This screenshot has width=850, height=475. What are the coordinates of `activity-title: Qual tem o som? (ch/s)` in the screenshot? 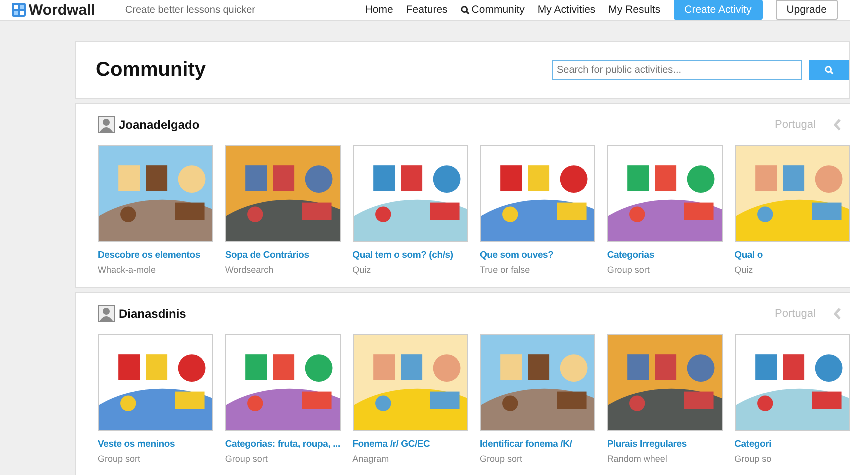 It's located at (403, 255).